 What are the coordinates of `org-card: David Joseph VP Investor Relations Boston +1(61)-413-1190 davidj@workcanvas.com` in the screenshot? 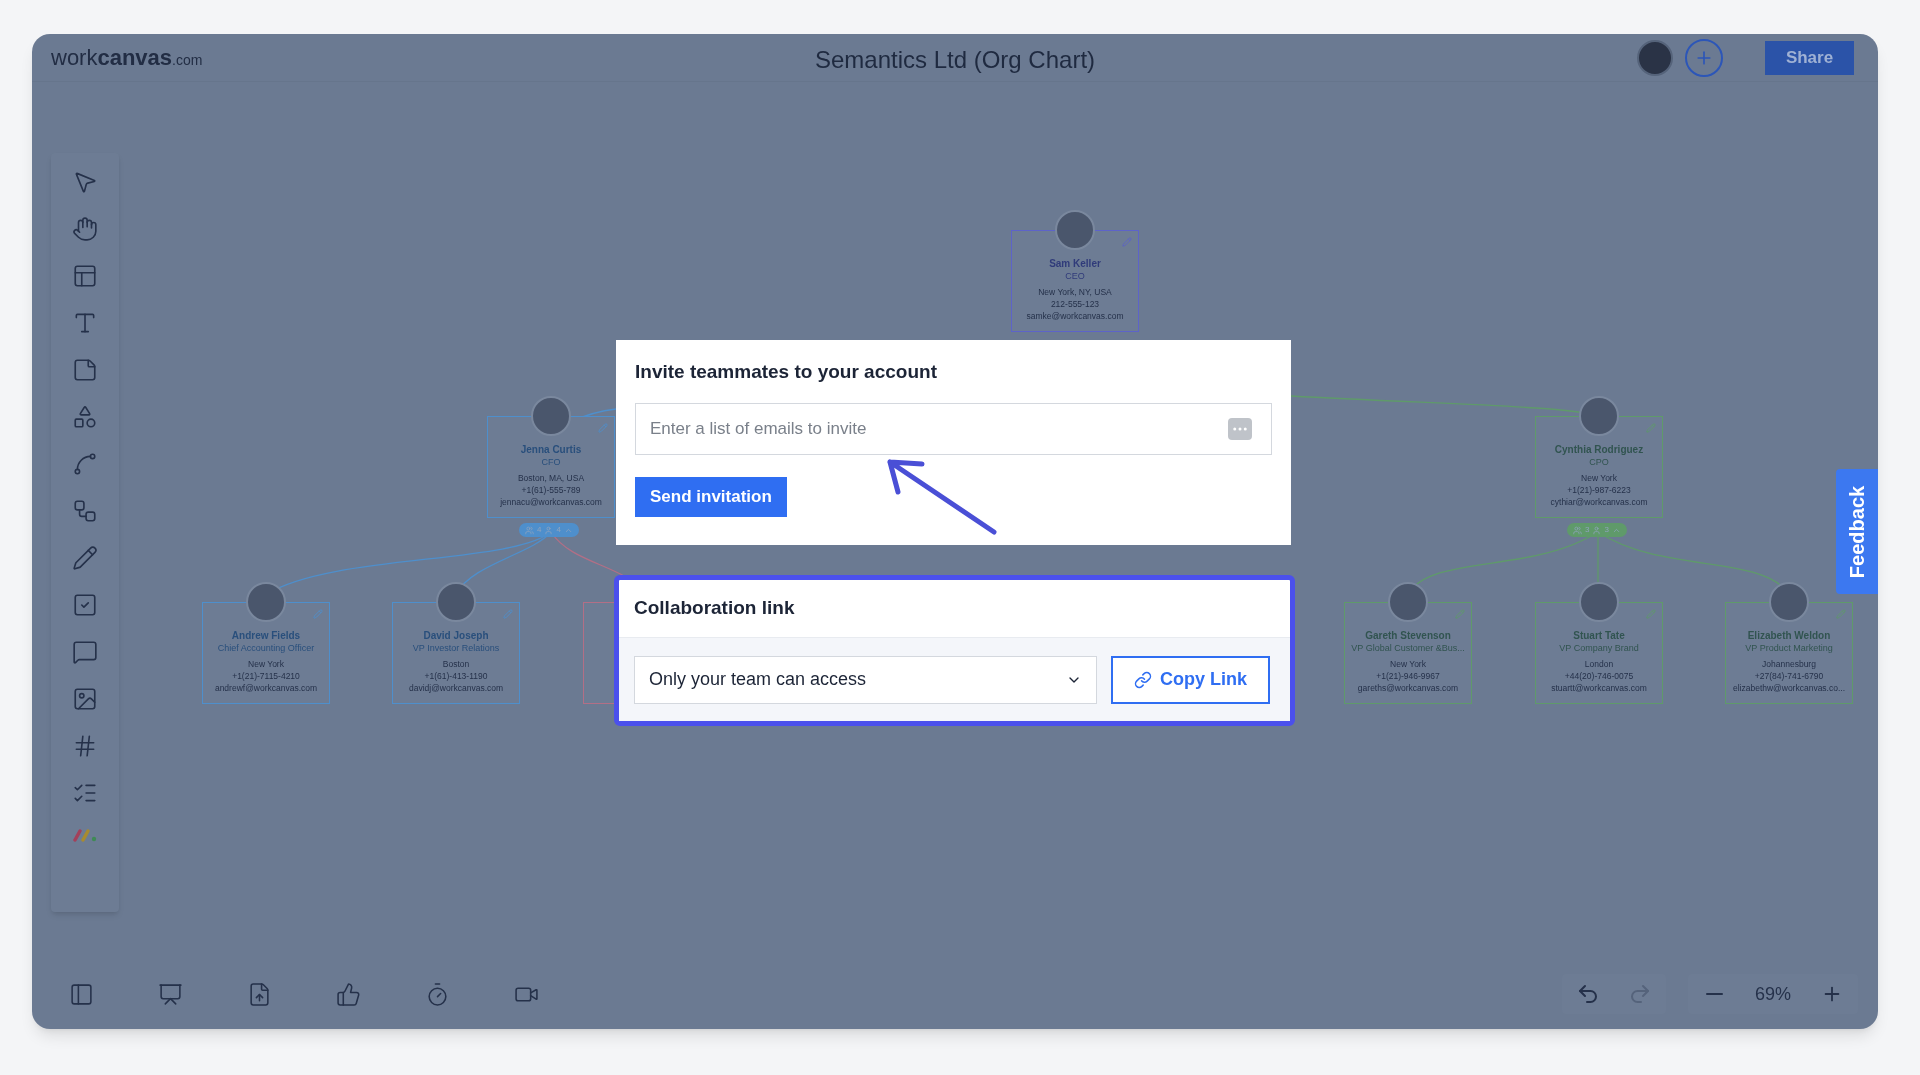 It's located at (456, 653).